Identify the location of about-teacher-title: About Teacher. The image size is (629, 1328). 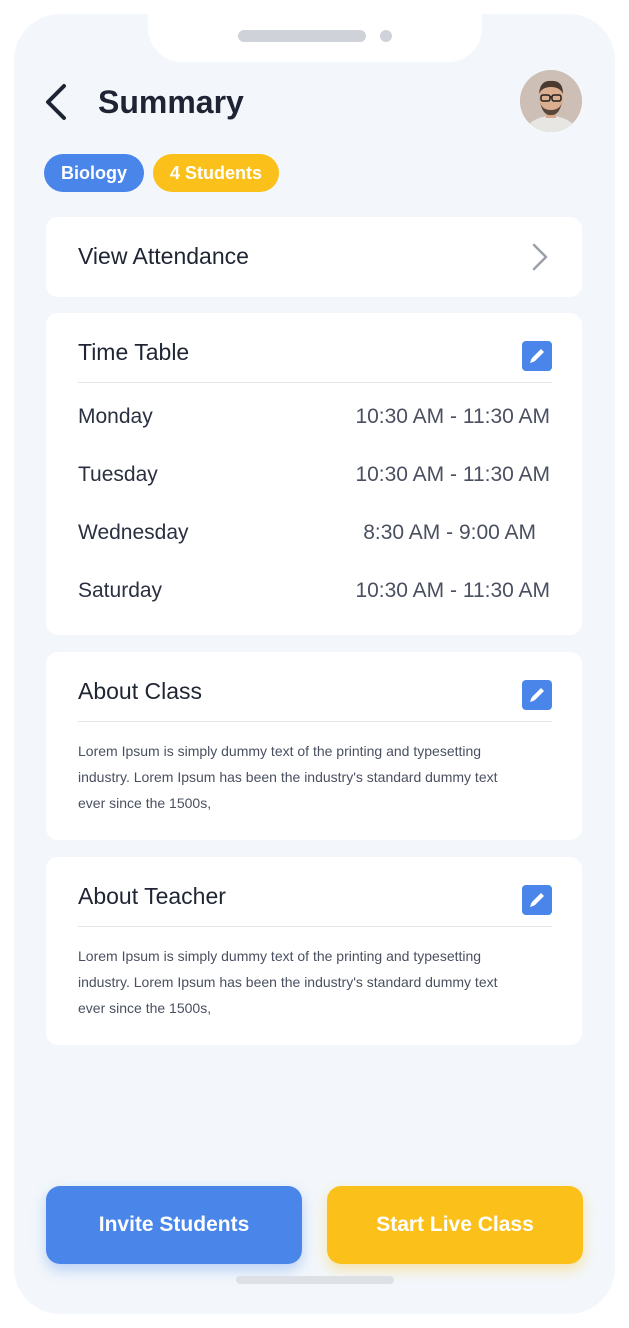
(152, 896).